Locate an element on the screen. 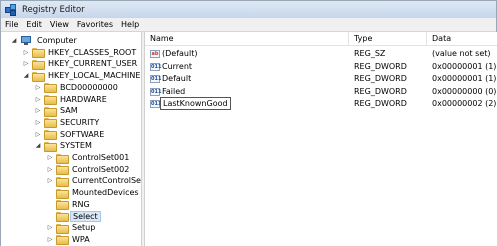 This screenshot has height=246, width=497. tree-item: ▷ HKEY_CURRENT_USER is located at coordinates (80, 64).